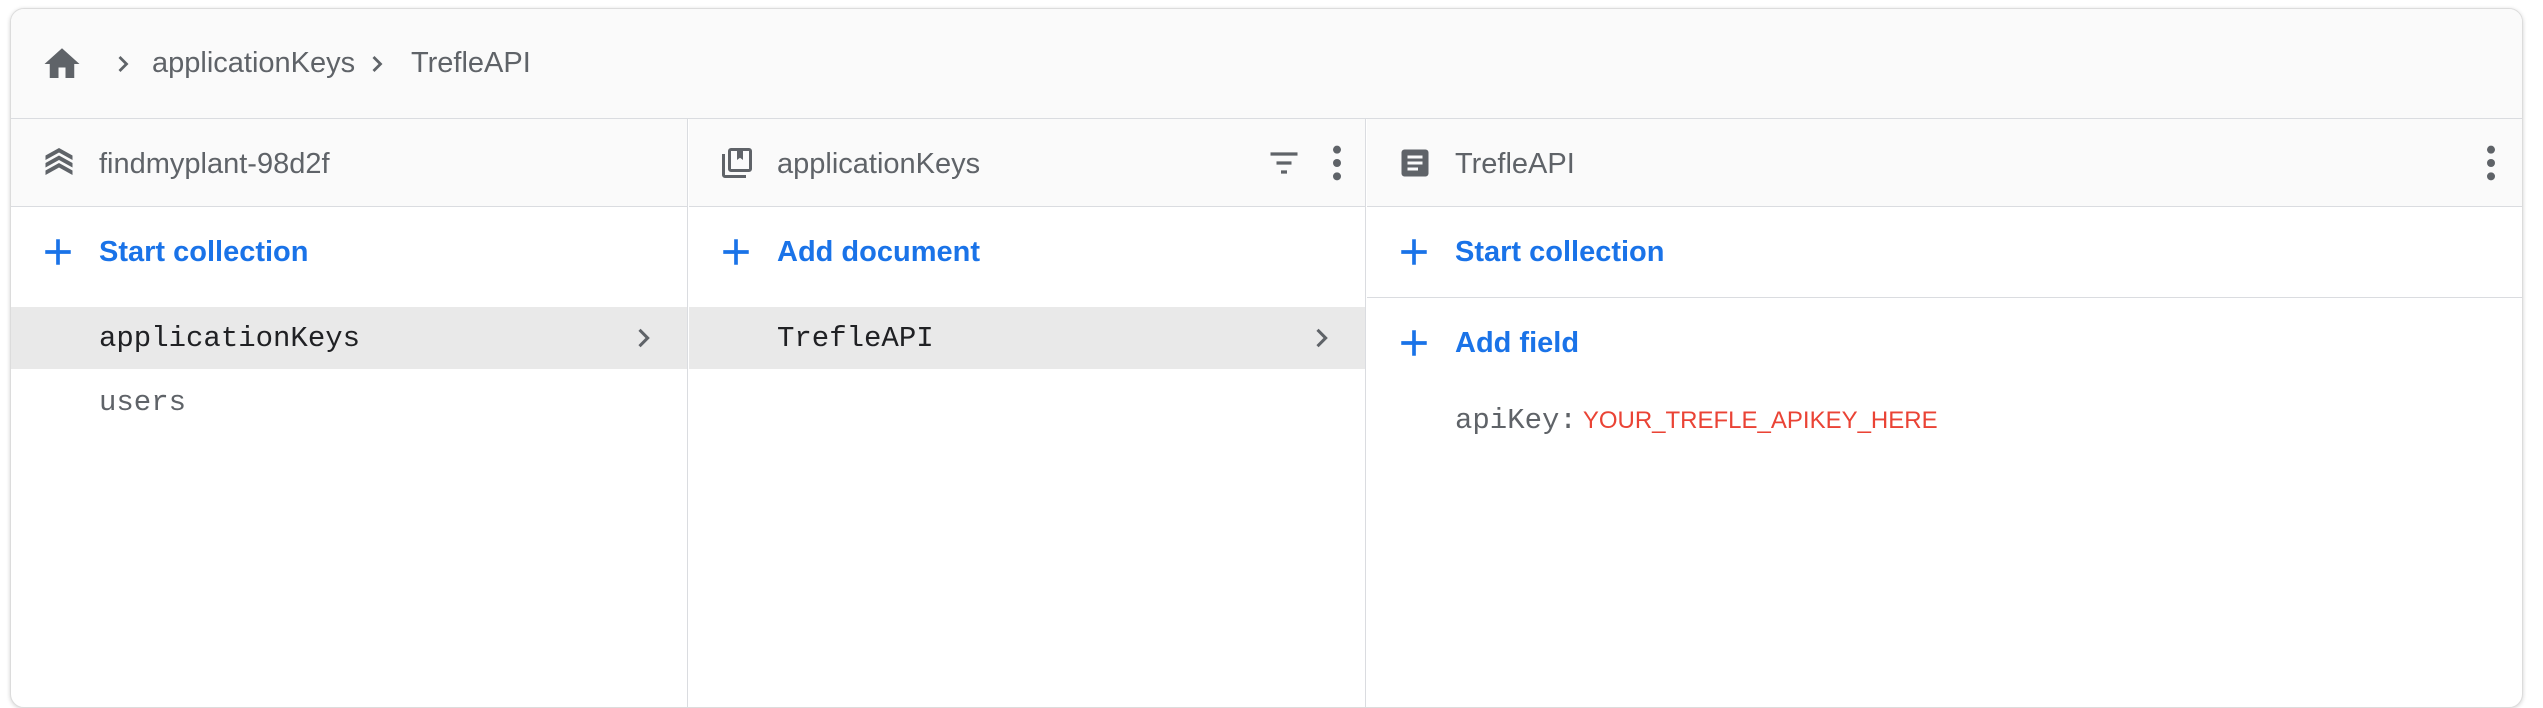 This screenshot has width=2543, height=708. Describe the element at coordinates (855, 338) in the screenshot. I see `list-item-label: TrefleAPI` at that location.